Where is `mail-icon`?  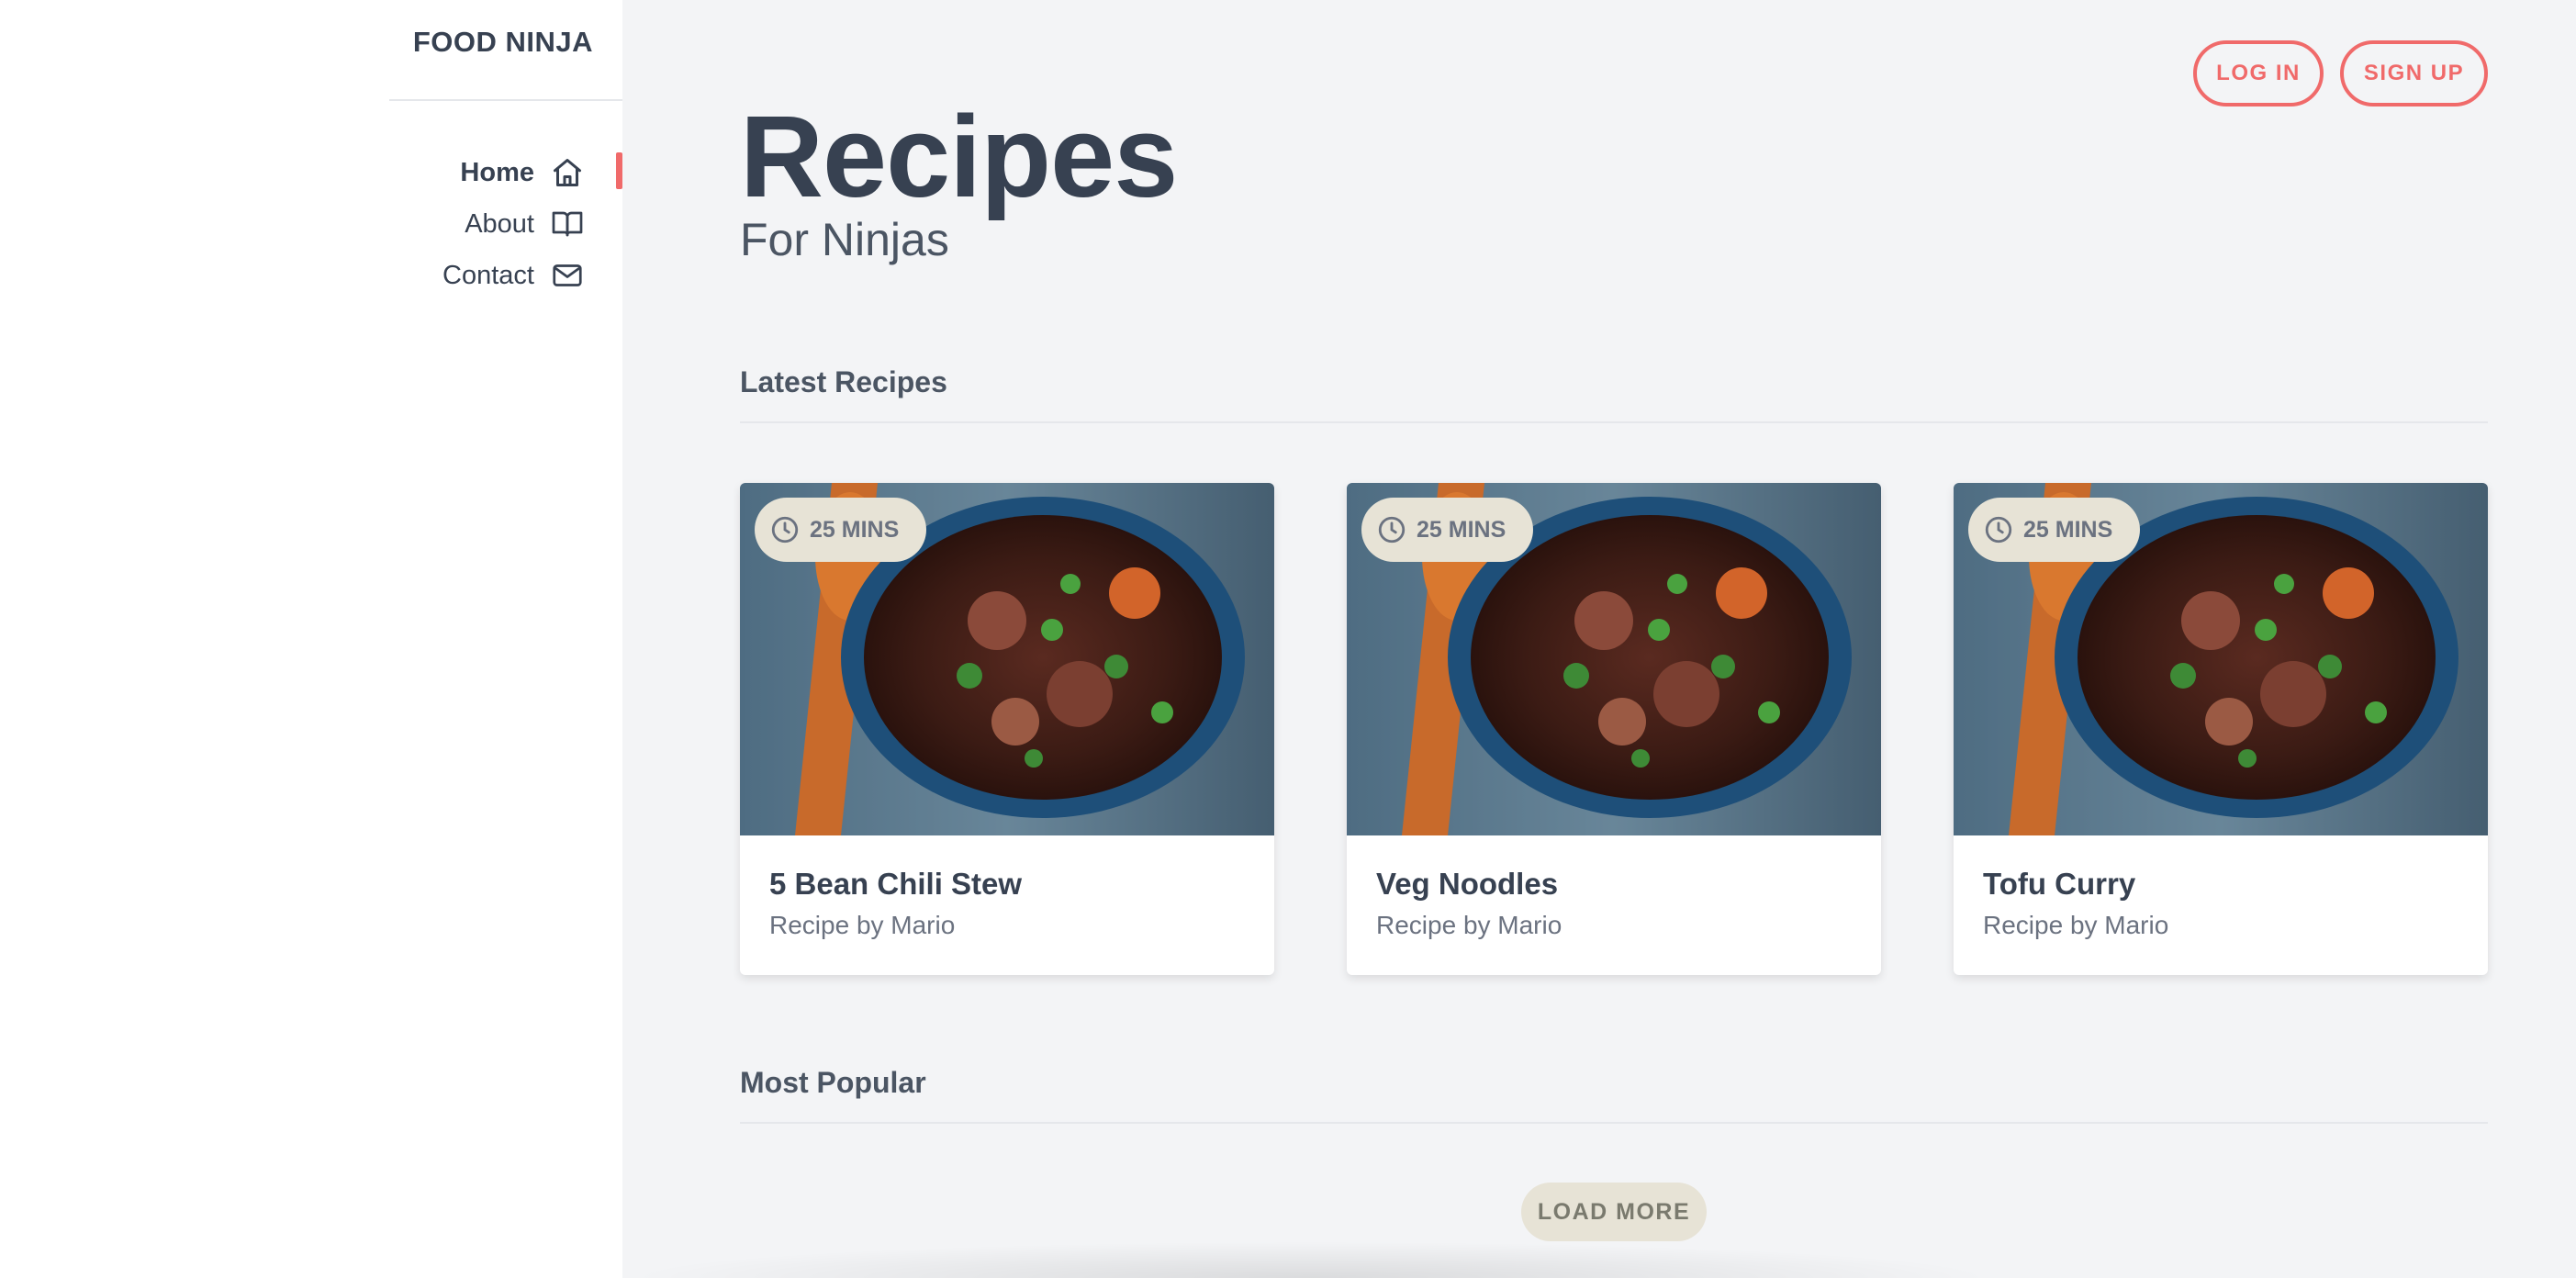
mail-icon is located at coordinates (567, 275).